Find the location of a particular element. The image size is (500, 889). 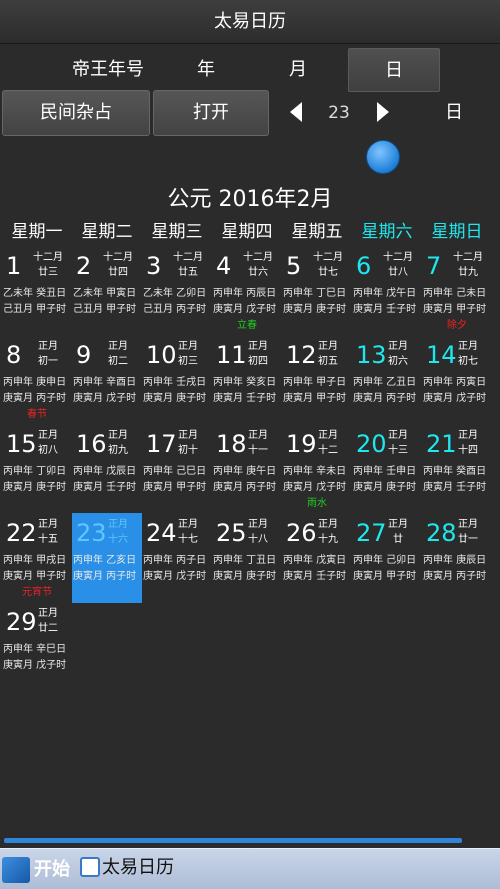

lunar-date: 正月廿 is located at coordinates (398, 532).